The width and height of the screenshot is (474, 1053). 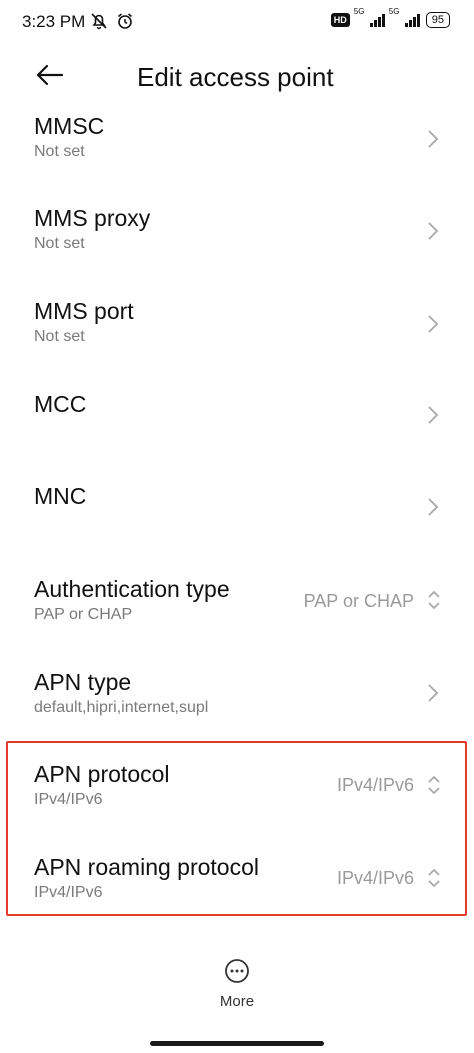 What do you see at coordinates (54, 21) in the screenshot?
I see `status-time: 3:23 PM` at bounding box center [54, 21].